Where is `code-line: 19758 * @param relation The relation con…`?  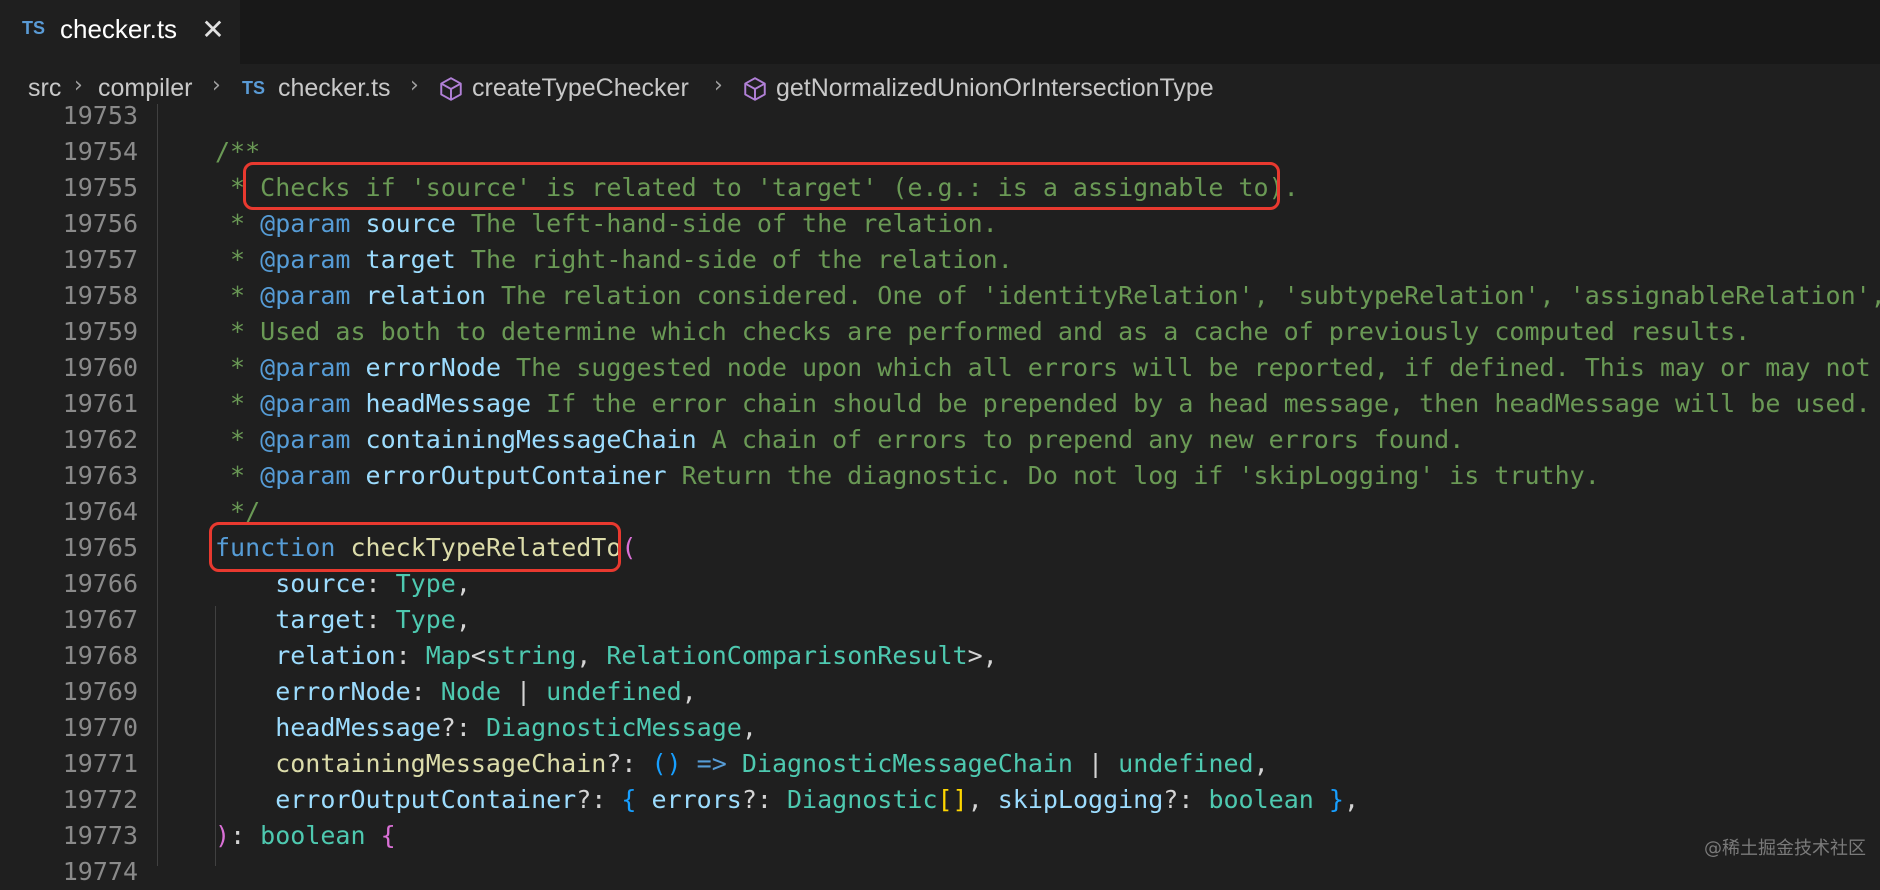 code-line: 19758 * @param relation The relation con… is located at coordinates (940, 296).